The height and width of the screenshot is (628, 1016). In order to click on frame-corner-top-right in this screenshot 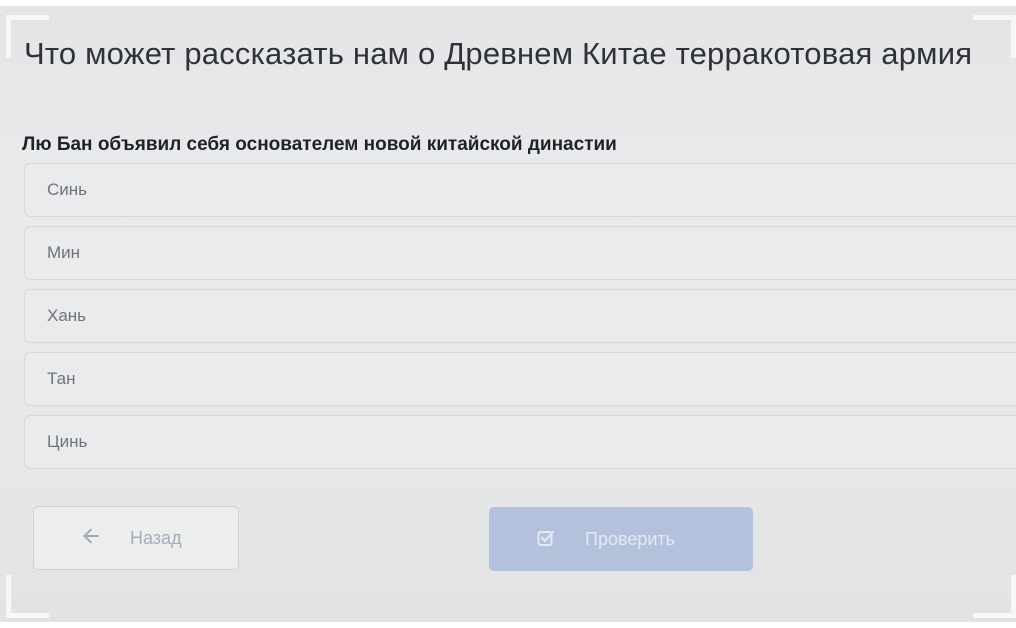, I will do `click(994, 36)`.